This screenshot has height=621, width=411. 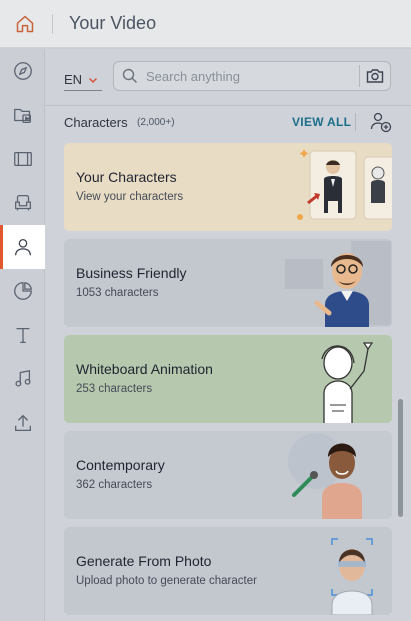 I want to click on card-your-characters: Your Characters View your characters, so click(x=228, y=187).